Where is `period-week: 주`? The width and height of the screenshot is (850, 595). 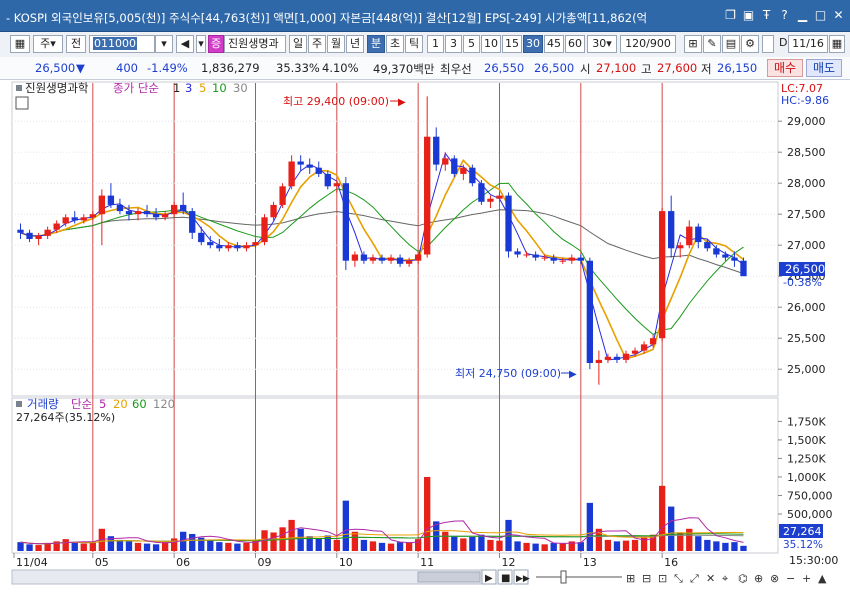 period-week: 주 is located at coordinates (317, 44).